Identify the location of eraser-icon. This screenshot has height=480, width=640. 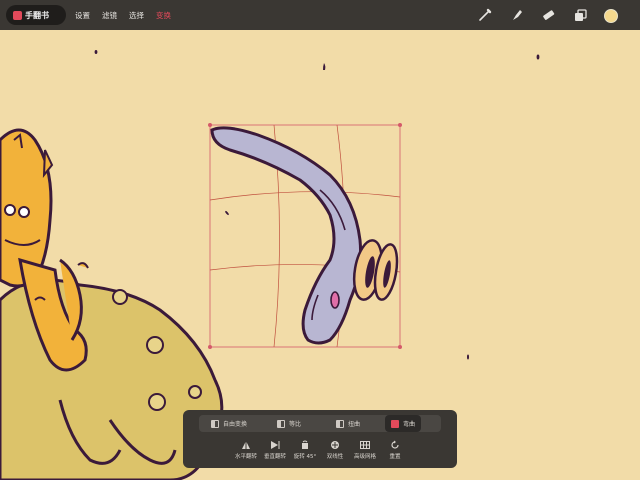
(548, 15).